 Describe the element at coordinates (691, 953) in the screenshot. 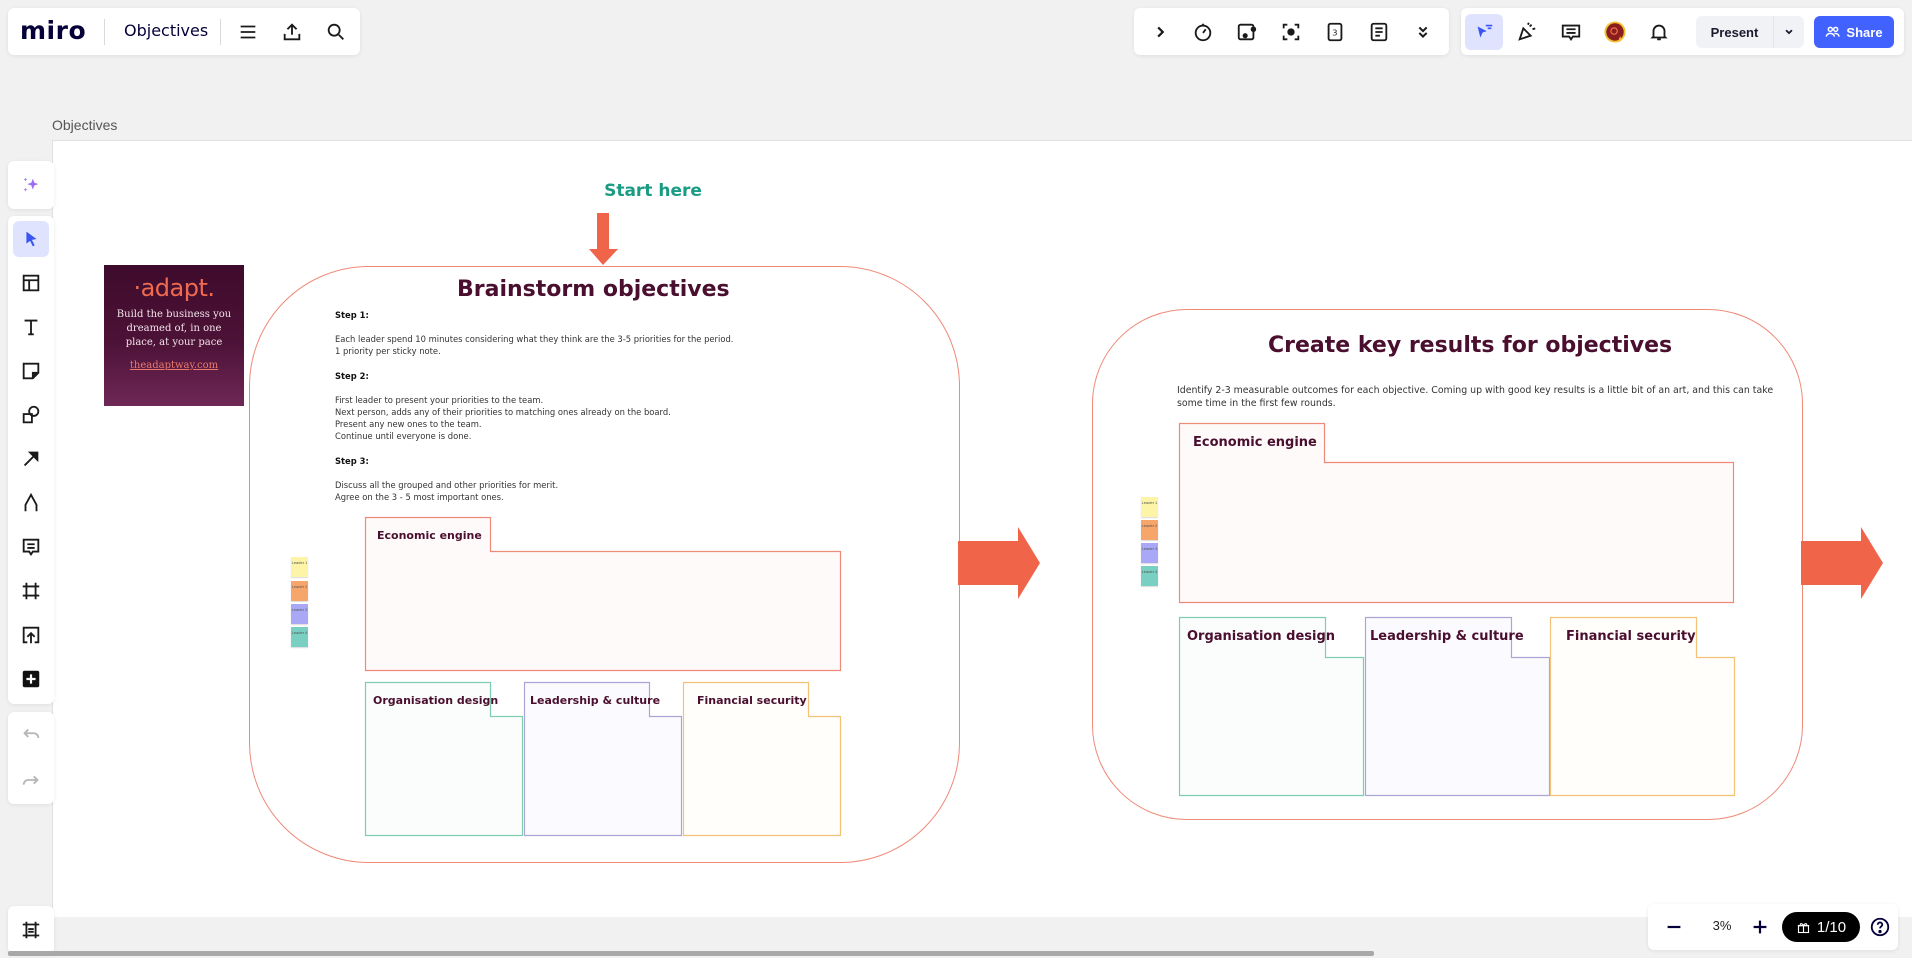

I see `horizontal-scrollbar` at that location.